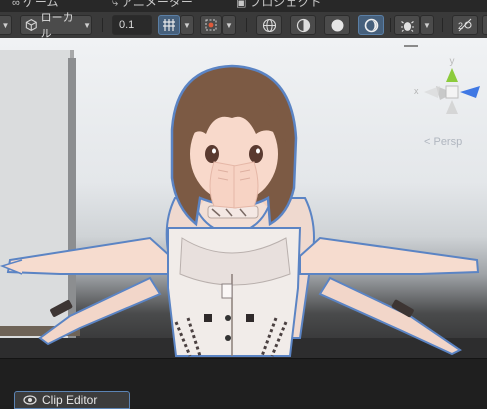 Image resolution: width=487 pixels, height=409 pixels. Describe the element at coordinates (40, 4) in the screenshot. I see `tab-game-label: ゲーム` at that location.